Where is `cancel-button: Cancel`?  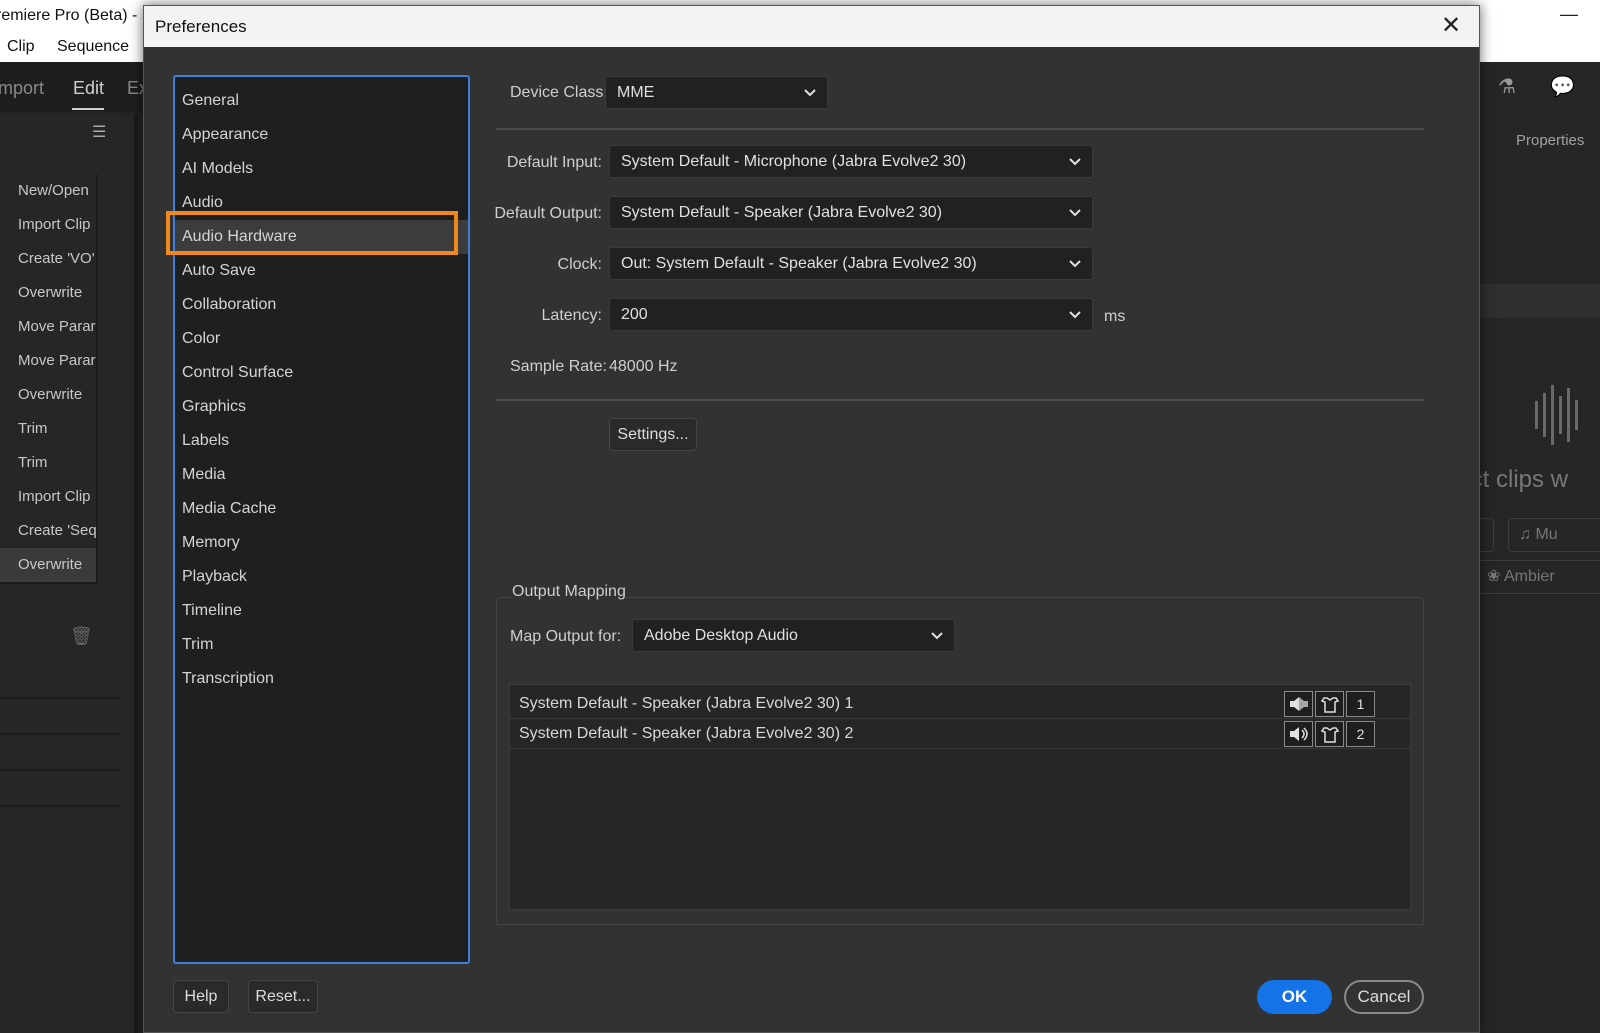 cancel-button: Cancel is located at coordinates (1384, 997).